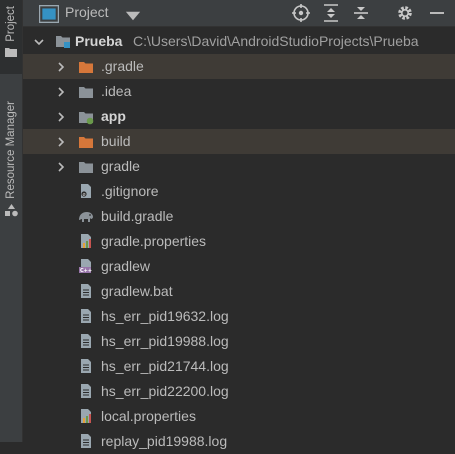  What do you see at coordinates (239, 366) in the screenshot?
I see `tree-item-log: hs_err_pid21744.log` at bounding box center [239, 366].